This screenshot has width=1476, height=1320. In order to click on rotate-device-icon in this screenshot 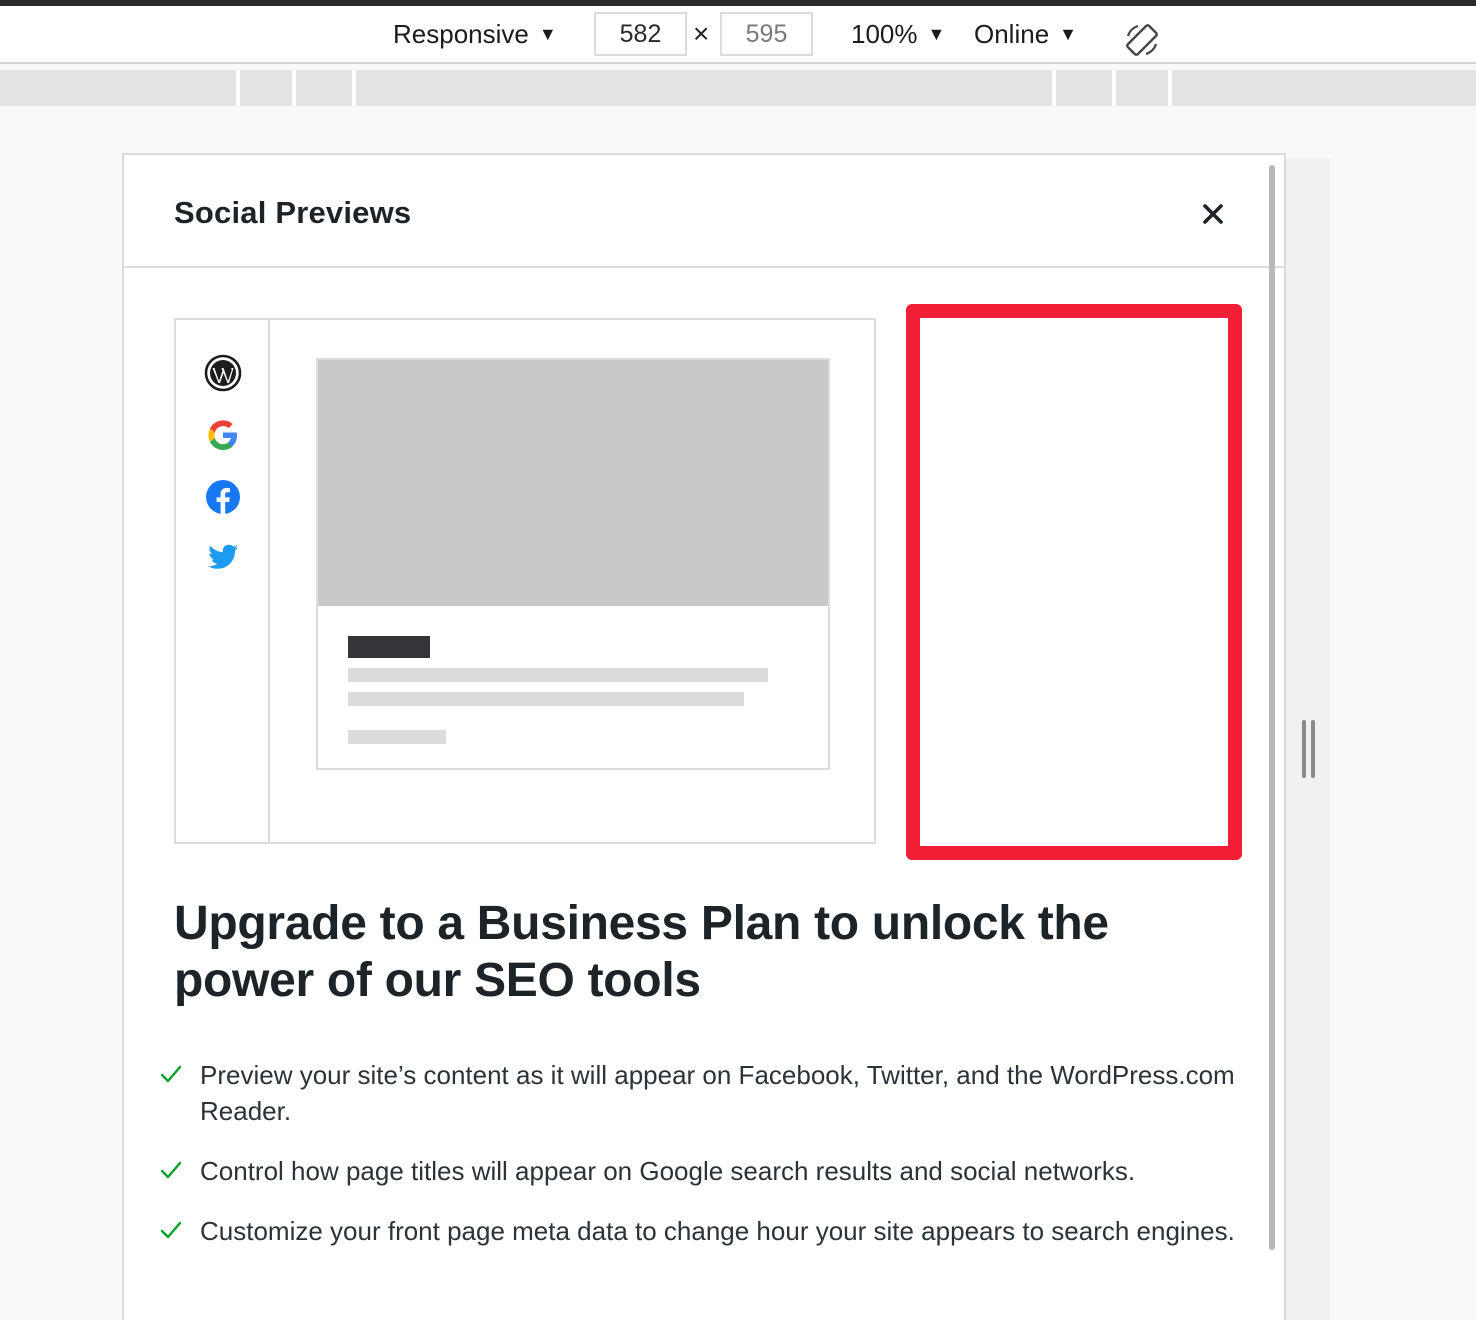, I will do `click(1142, 40)`.